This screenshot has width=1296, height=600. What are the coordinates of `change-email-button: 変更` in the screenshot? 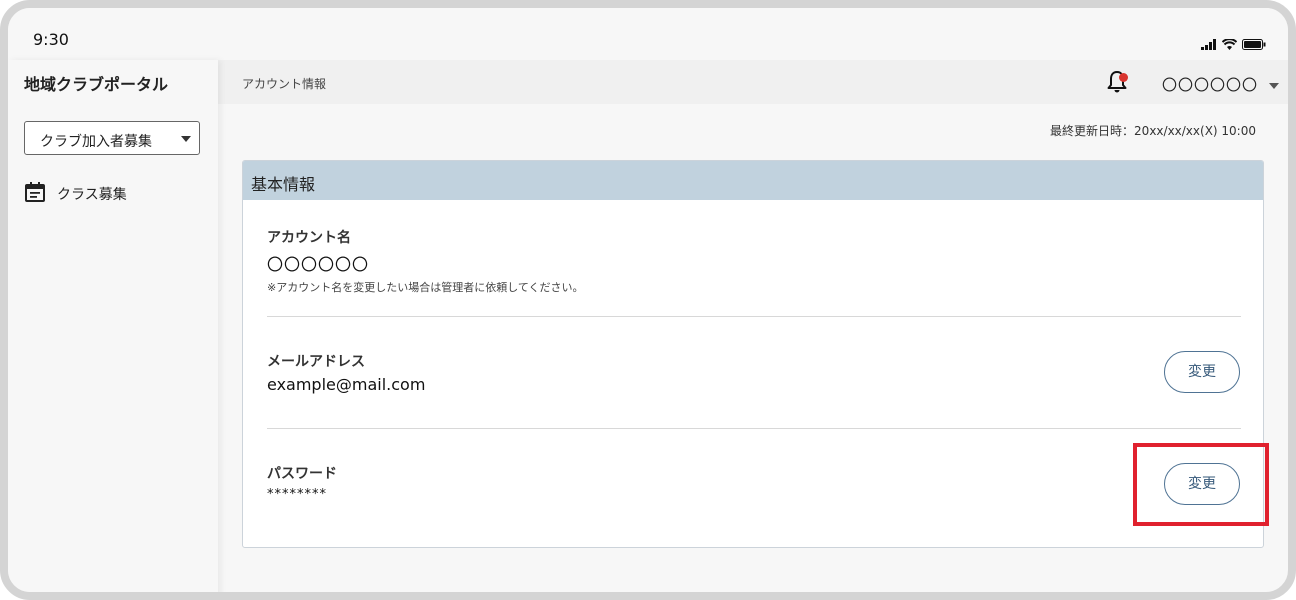 It's located at (1202, 372).